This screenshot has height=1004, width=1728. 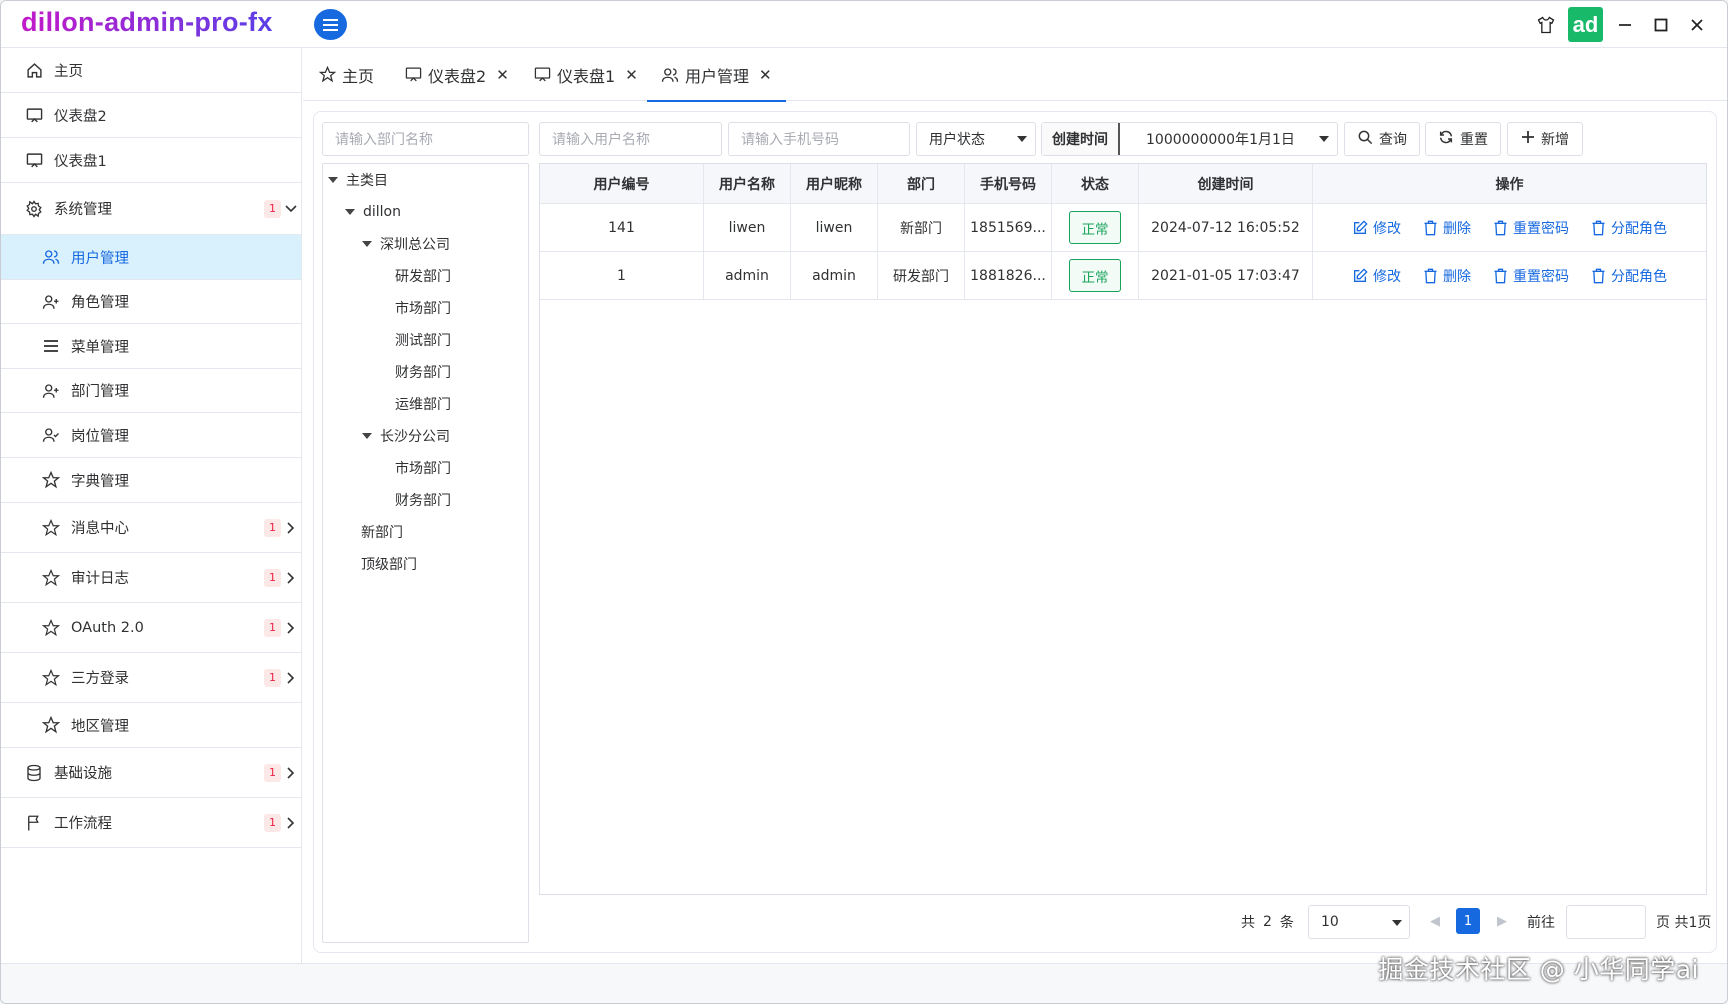 I want to click on tab-label: 仪表盘1, so click(x=586, y=76).